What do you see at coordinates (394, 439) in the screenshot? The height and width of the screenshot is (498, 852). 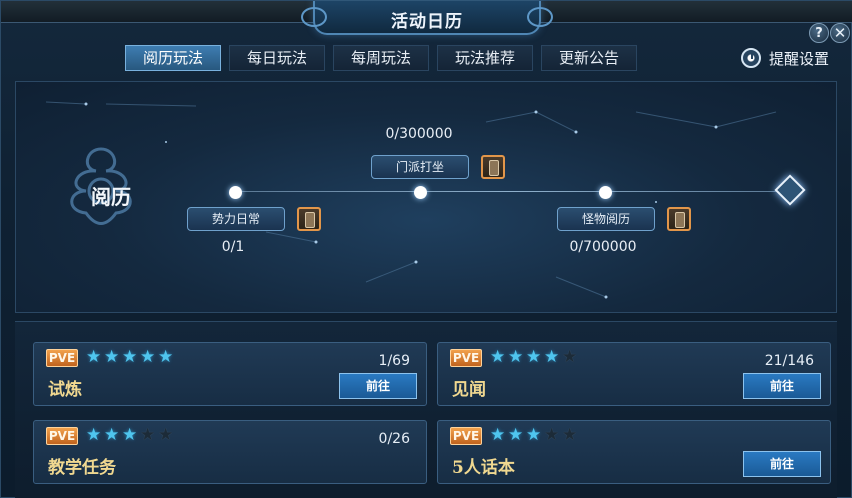 I see `activity-count: 0/26` at bounding box center [394, 439].